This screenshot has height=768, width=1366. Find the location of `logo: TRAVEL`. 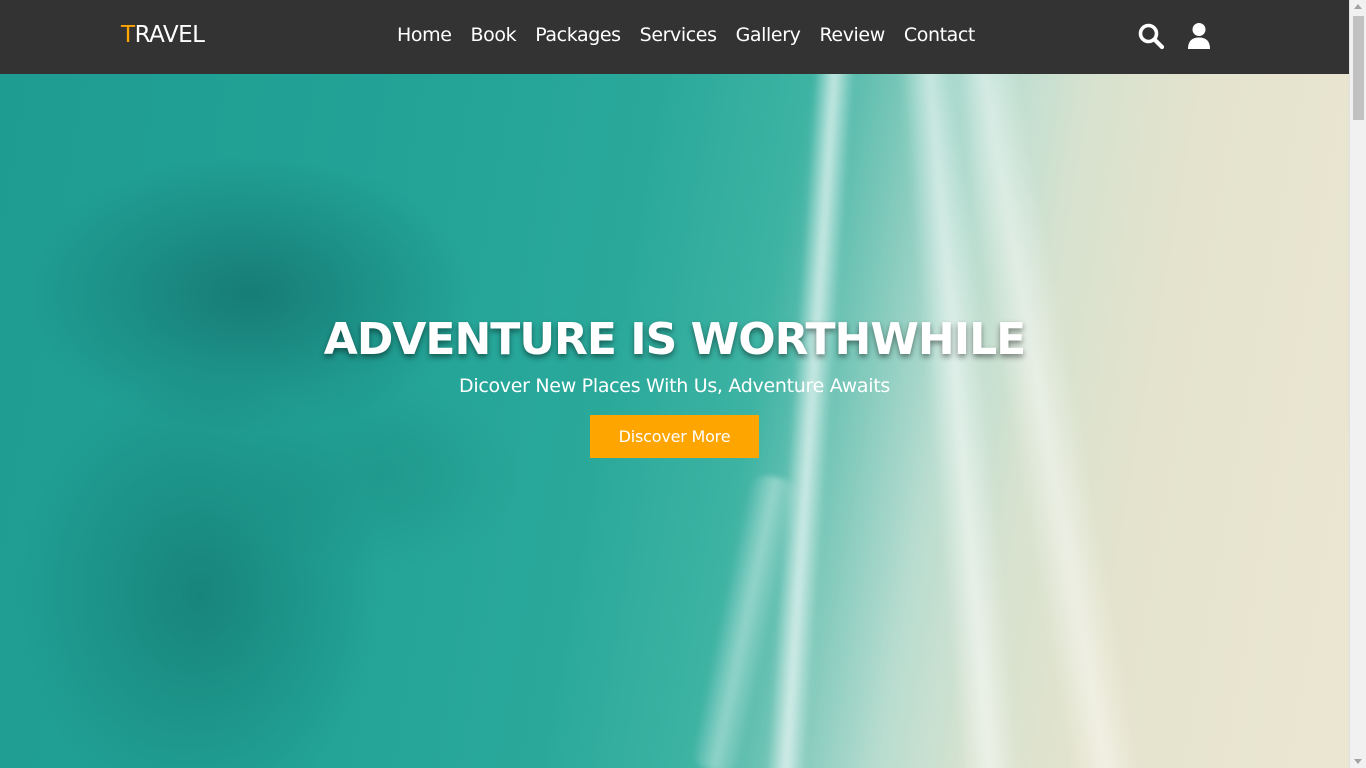

logo: TRAVEL is located at coordinates (163, 35).